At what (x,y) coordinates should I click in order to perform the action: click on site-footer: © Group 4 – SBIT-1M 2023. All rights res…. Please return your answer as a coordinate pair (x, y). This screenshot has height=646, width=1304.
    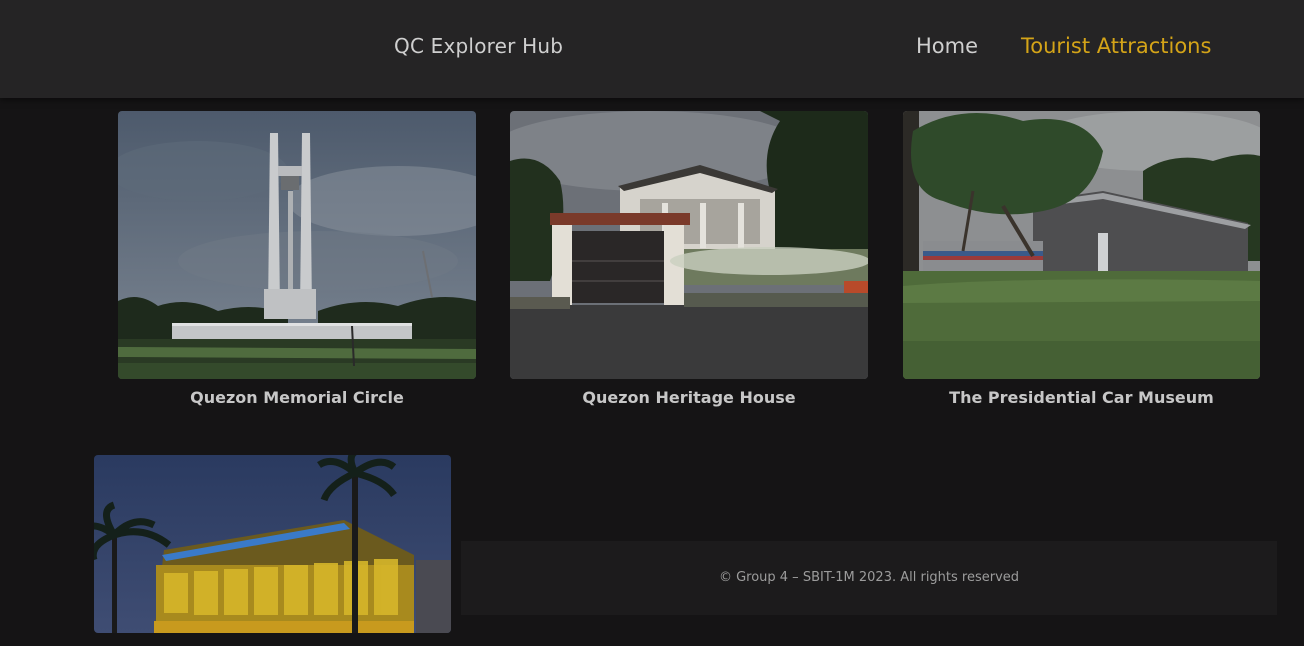
    Looking at the image, I should click on (869, 578).